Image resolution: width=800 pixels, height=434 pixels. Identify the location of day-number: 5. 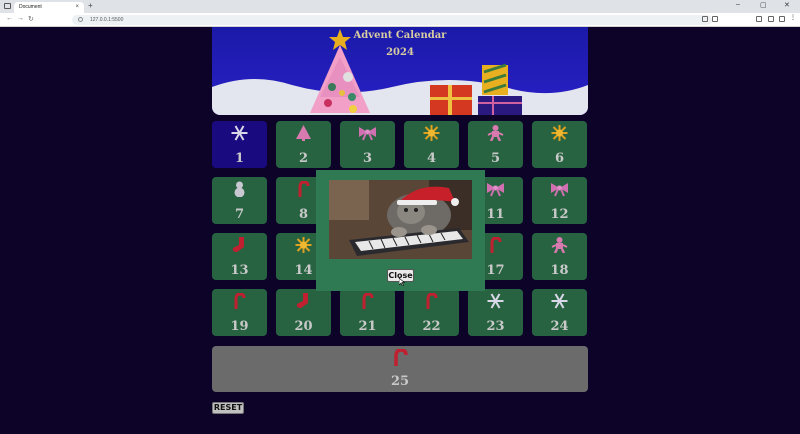
(495, 158).